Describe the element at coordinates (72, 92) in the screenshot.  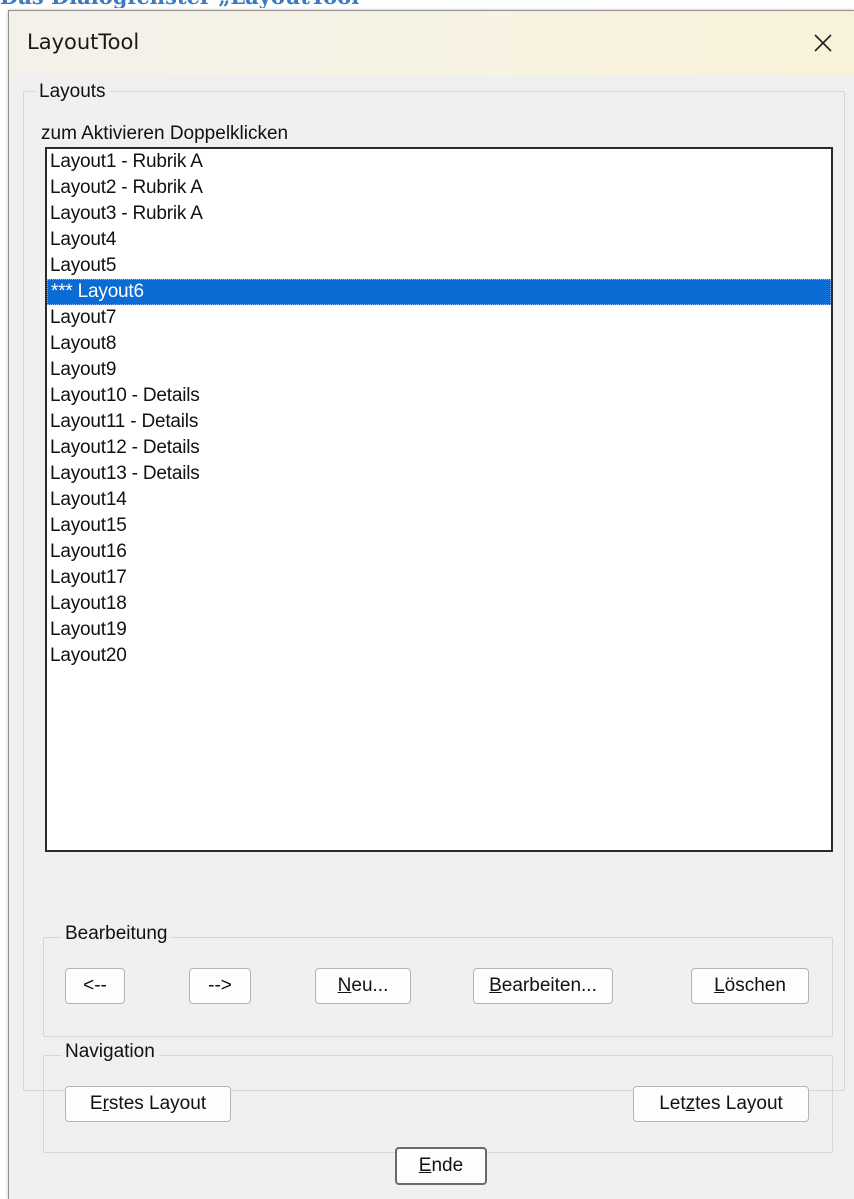
I see `layouts-group-label: Layouts` at that location.